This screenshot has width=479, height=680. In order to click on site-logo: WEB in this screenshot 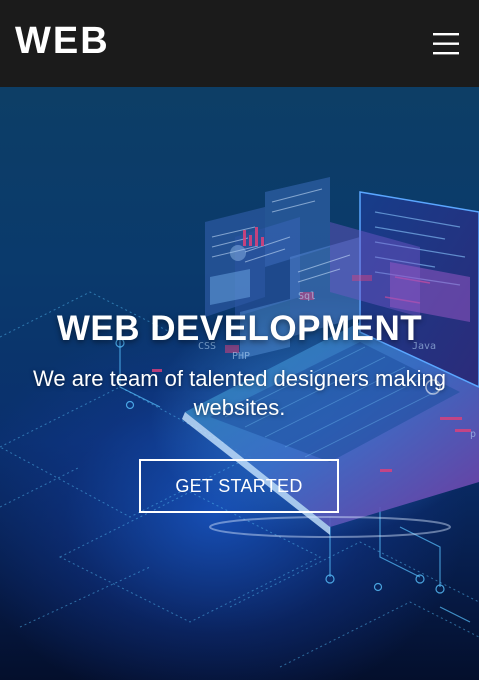, I will do `click(62, 41)`.